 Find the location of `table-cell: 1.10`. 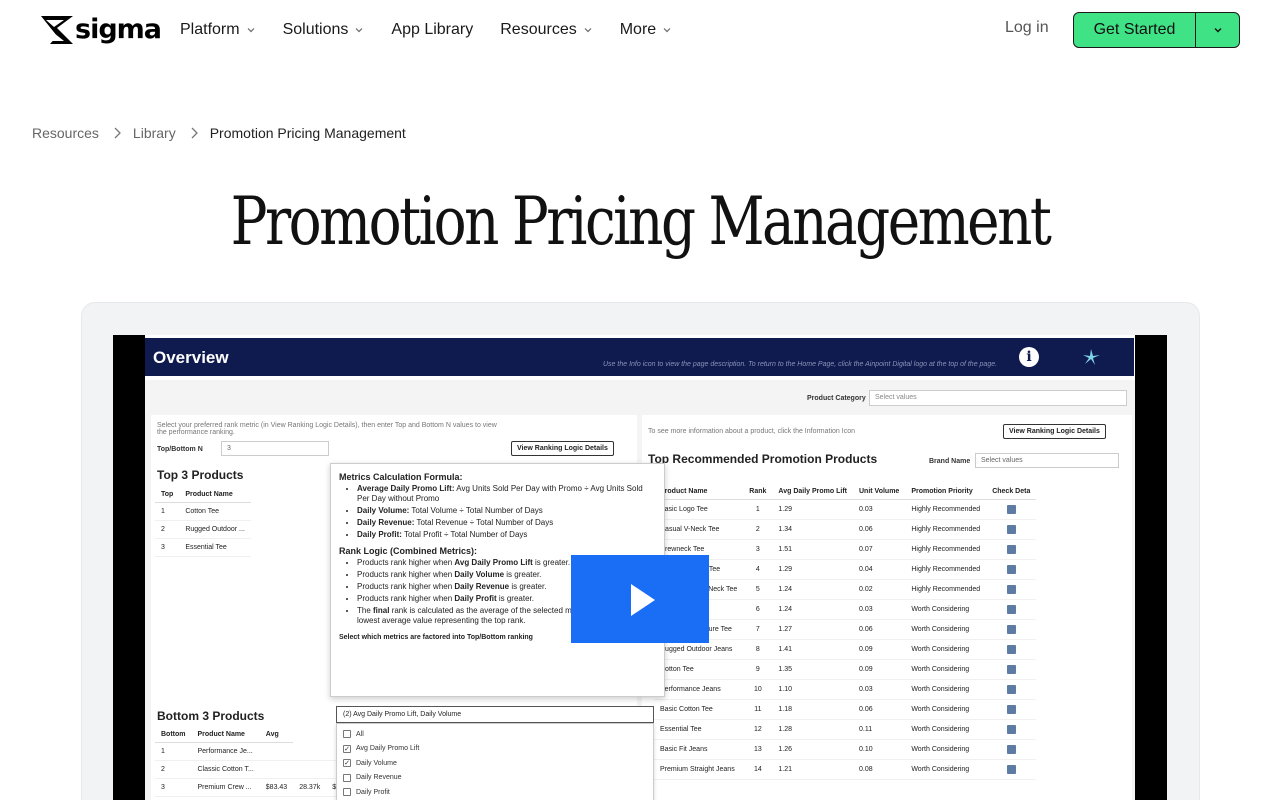

table-cell: 1.10 is located at coordinates (812, 689).